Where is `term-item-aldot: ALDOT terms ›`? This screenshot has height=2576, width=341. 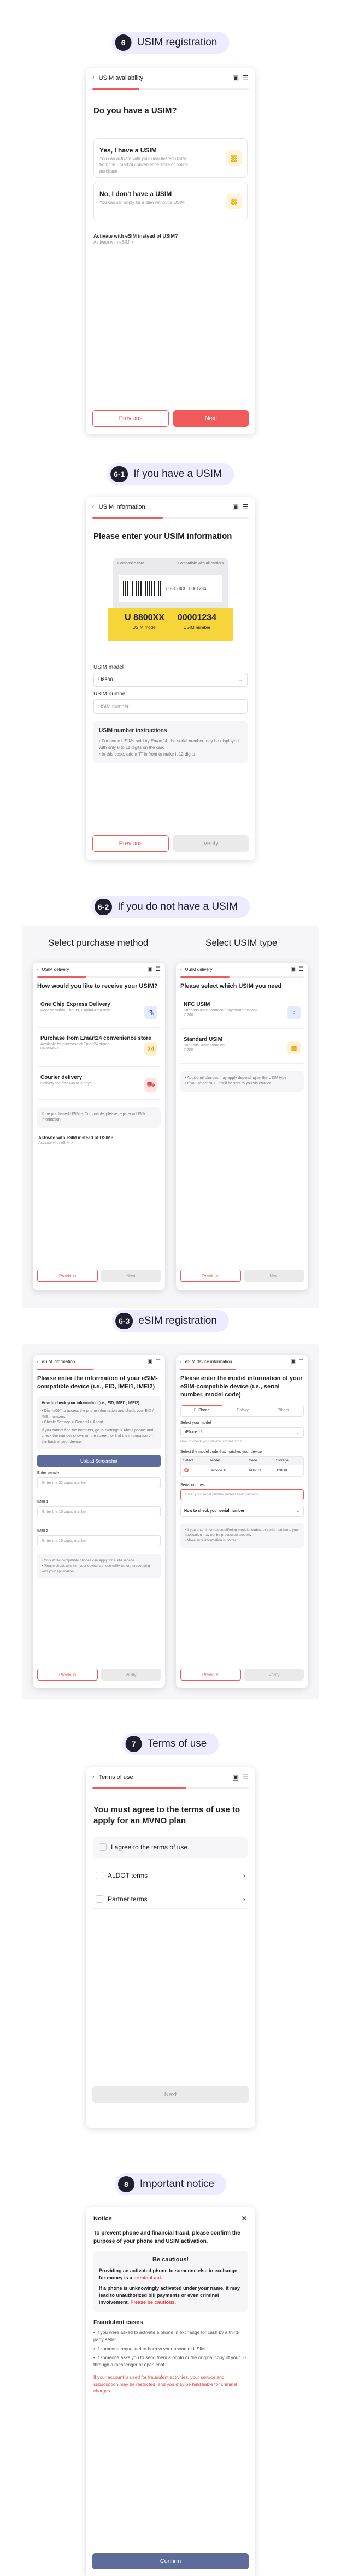
term-item-aldot: ALDOT terms › is located at coordinates (170, 1875).